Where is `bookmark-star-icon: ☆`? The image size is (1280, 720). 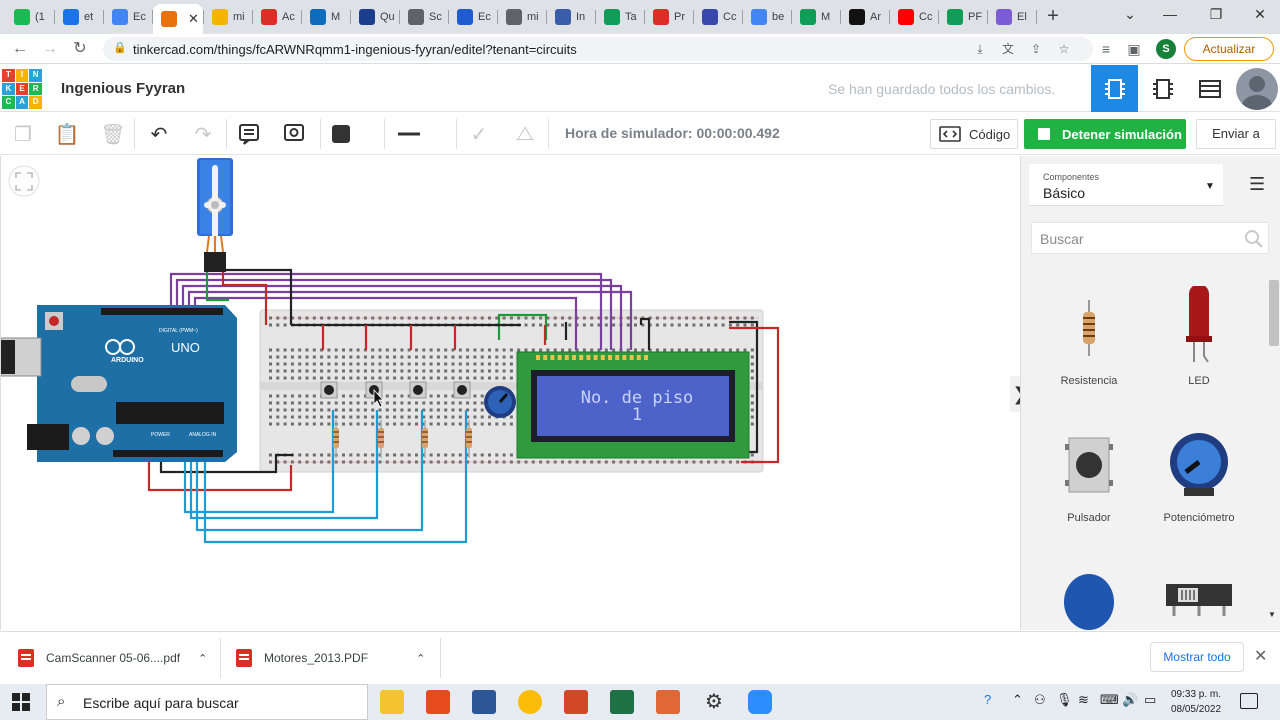 bookmark-star-icon: ☆ is located at coordinates (1064, 49).